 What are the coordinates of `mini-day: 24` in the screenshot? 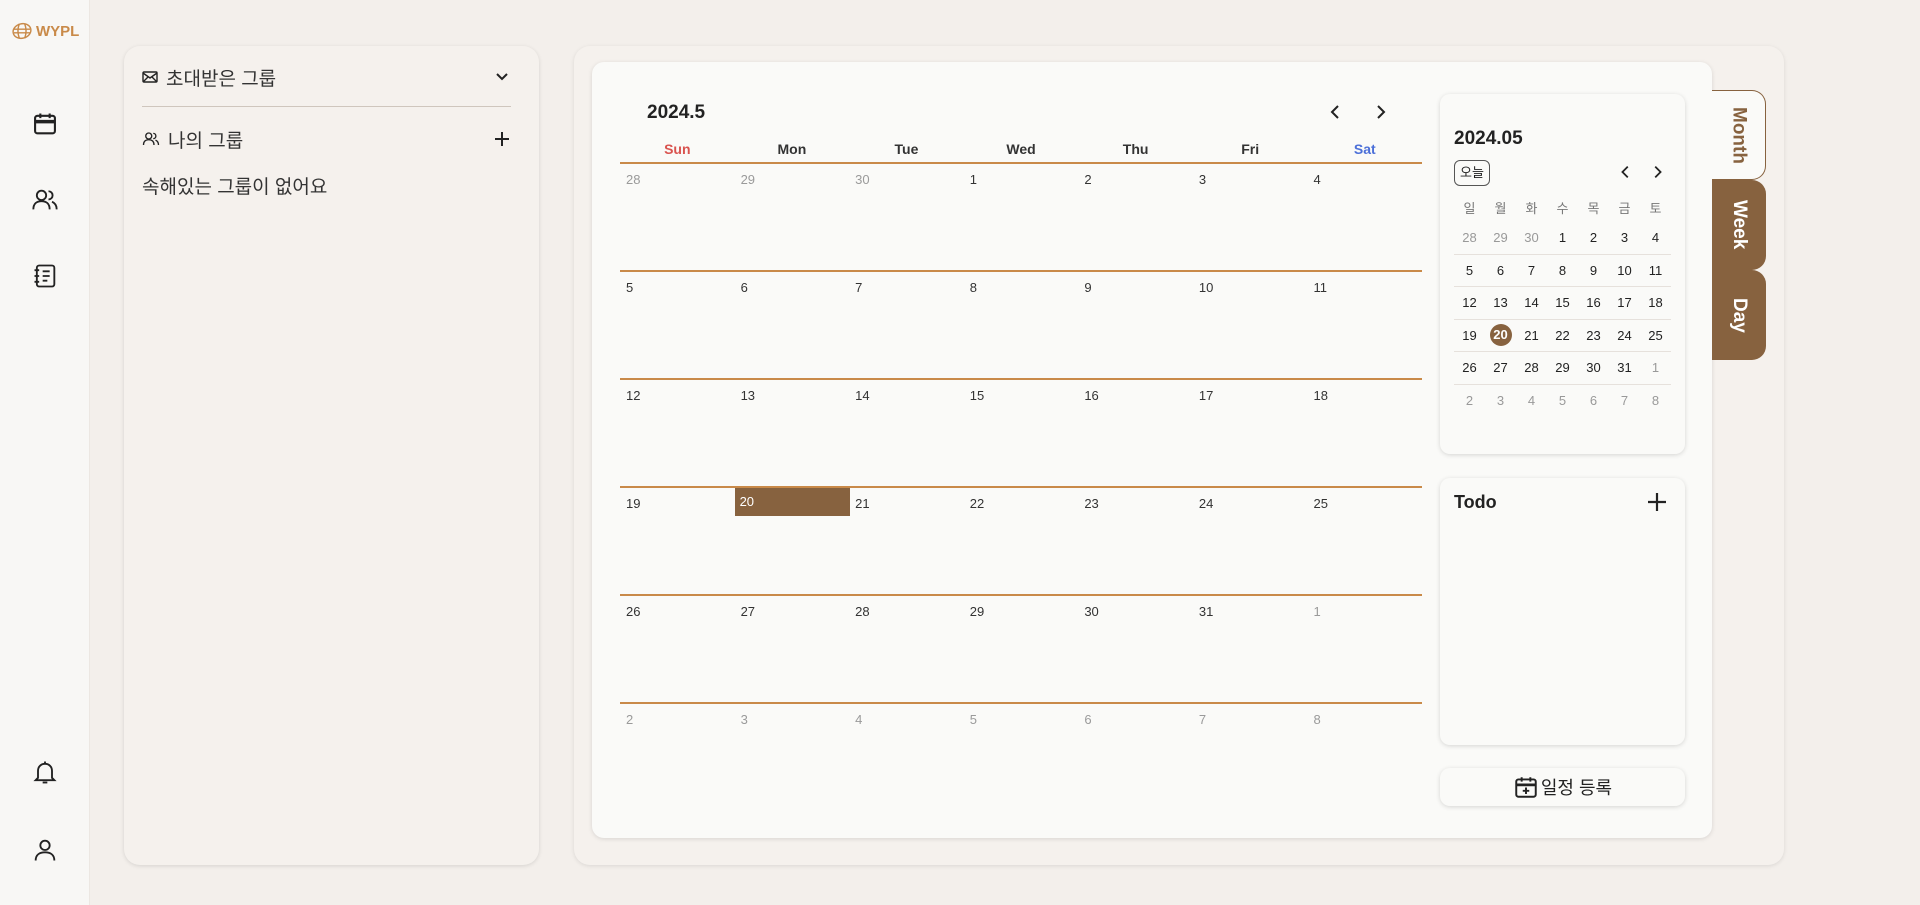 It's located at (1624, 335).